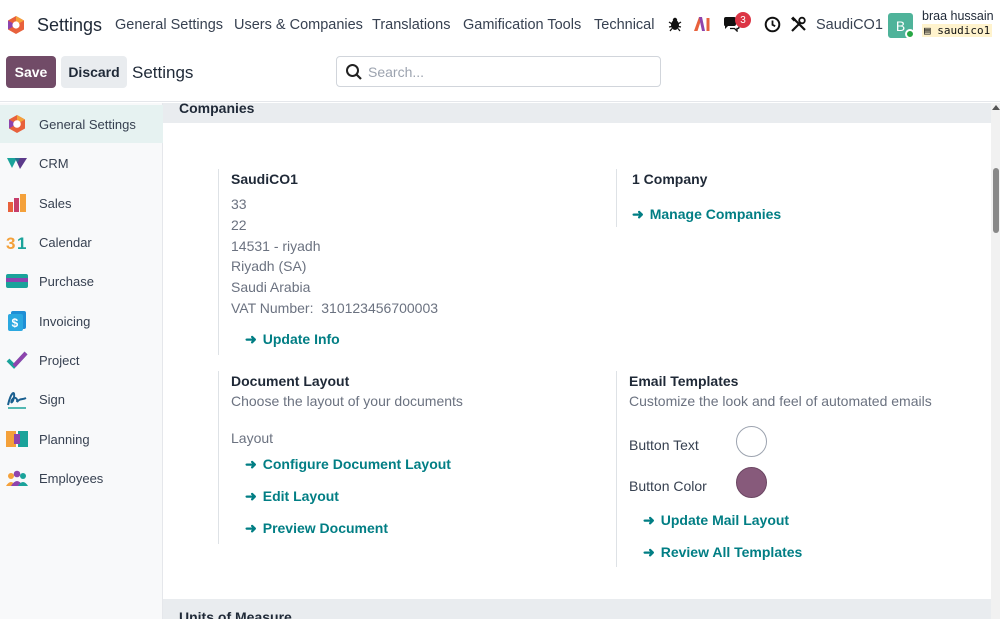  Describe the element at coordinates (716, 520) in the screenshot. I see `update-mail-layout-link: ➜ Update Mail Layout` at that location.